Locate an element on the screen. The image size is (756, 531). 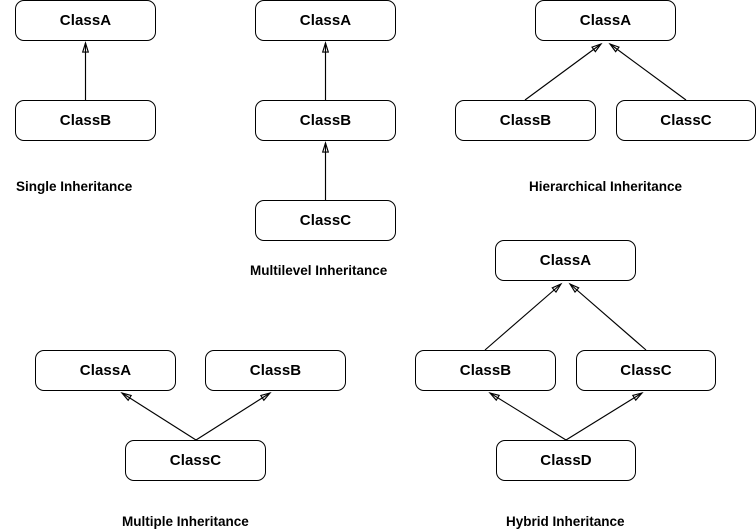
class-box-hierarchical-classc: ClassC is located at coordinates (686, 120).